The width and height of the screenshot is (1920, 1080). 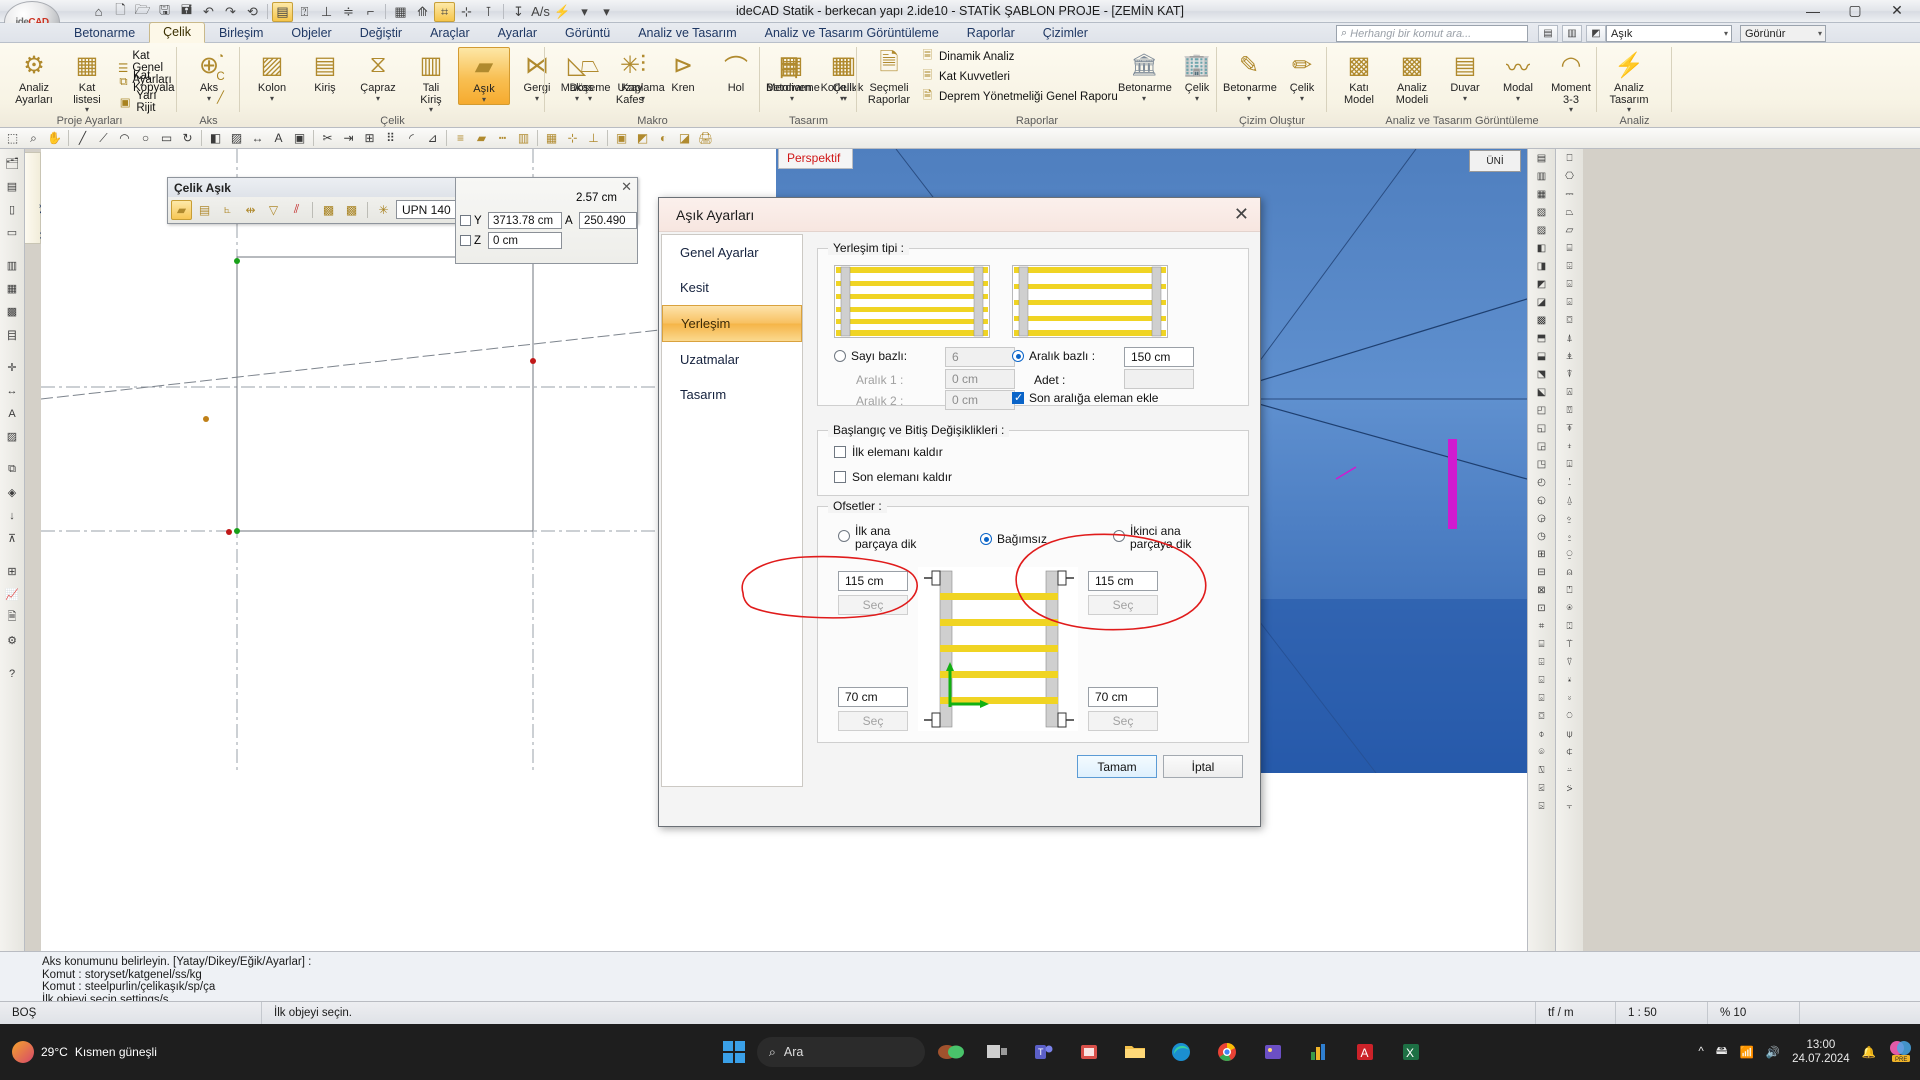 I want to click on volume-icon: 🔊, so click(x=1773, y=1052).